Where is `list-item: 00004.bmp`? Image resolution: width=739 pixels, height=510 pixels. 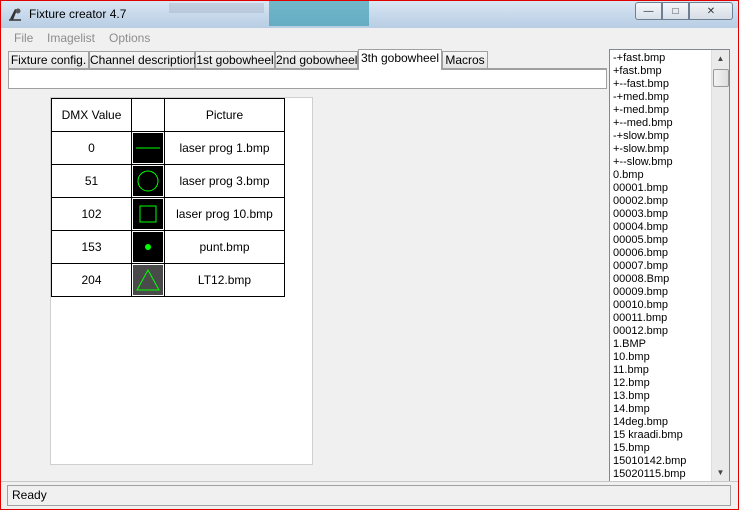
list-item: 00004.bmp is located at coordinates (663, 227).